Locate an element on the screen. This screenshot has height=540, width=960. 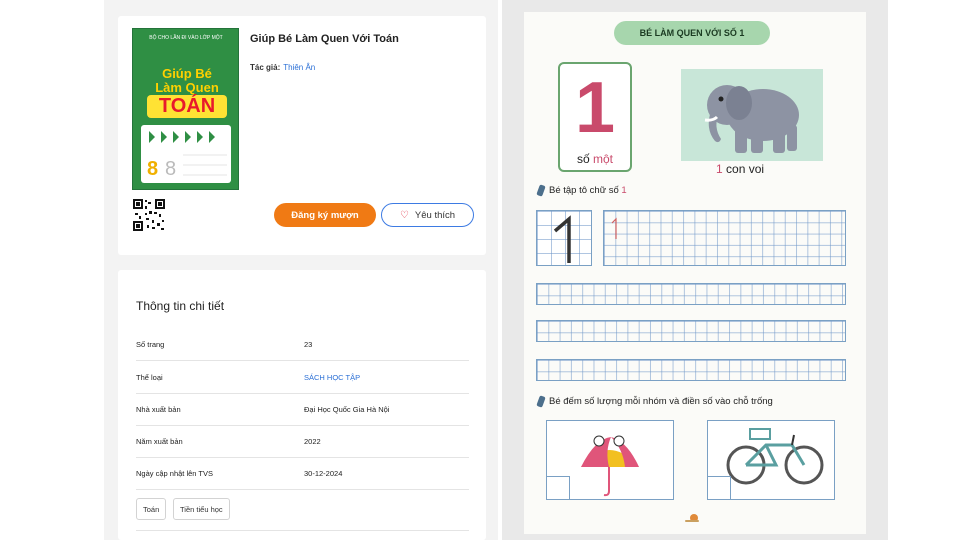
borrow-button: Đăng ký mượn is located at coordinates (325, 215).